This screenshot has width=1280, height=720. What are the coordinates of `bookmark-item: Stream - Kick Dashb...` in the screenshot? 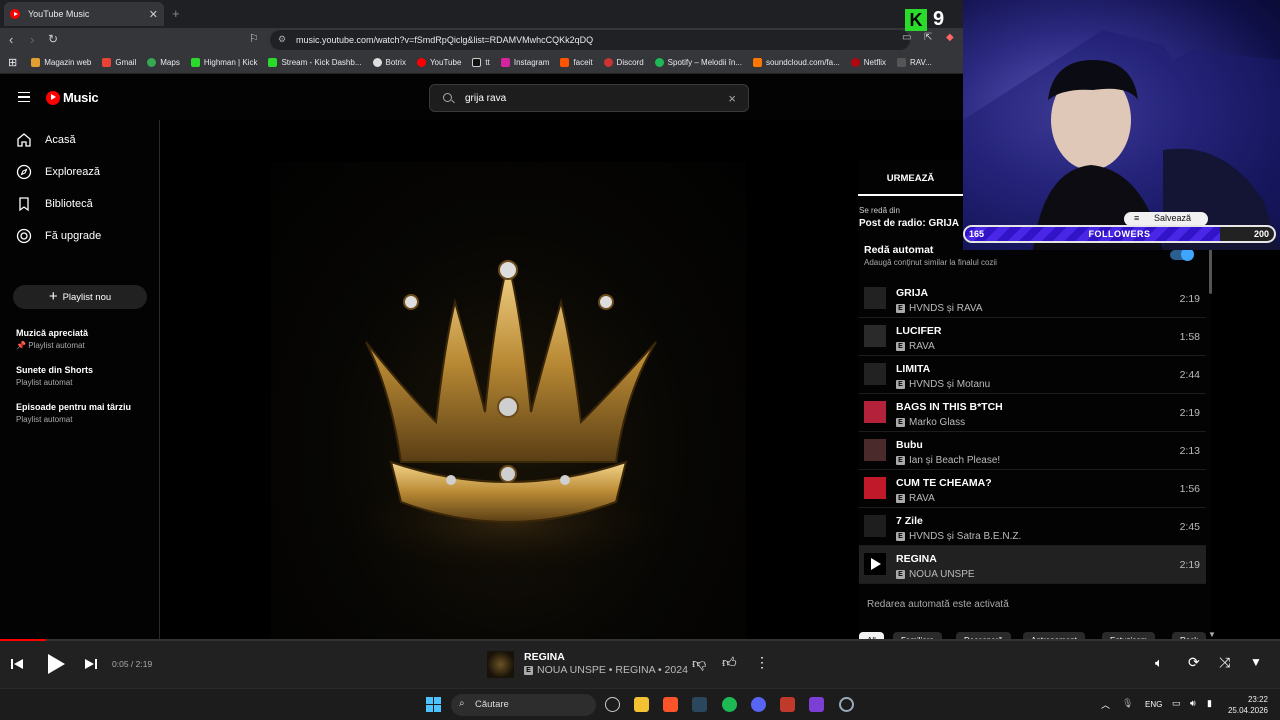 It's located at (315, 62).